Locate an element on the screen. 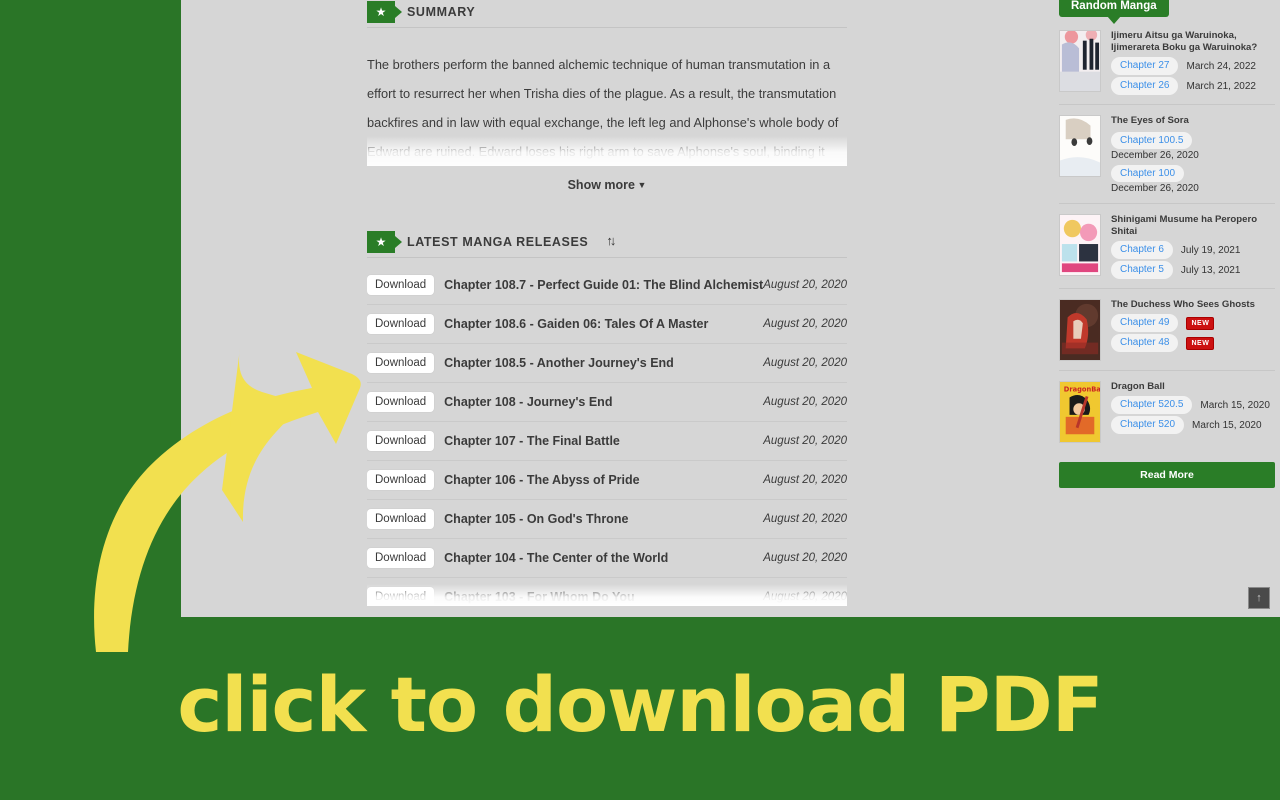 The image size is (1280, 800). chapter-chip-row: Chapter 6 July 19, 2021 is located at coordinates (1193, 250).